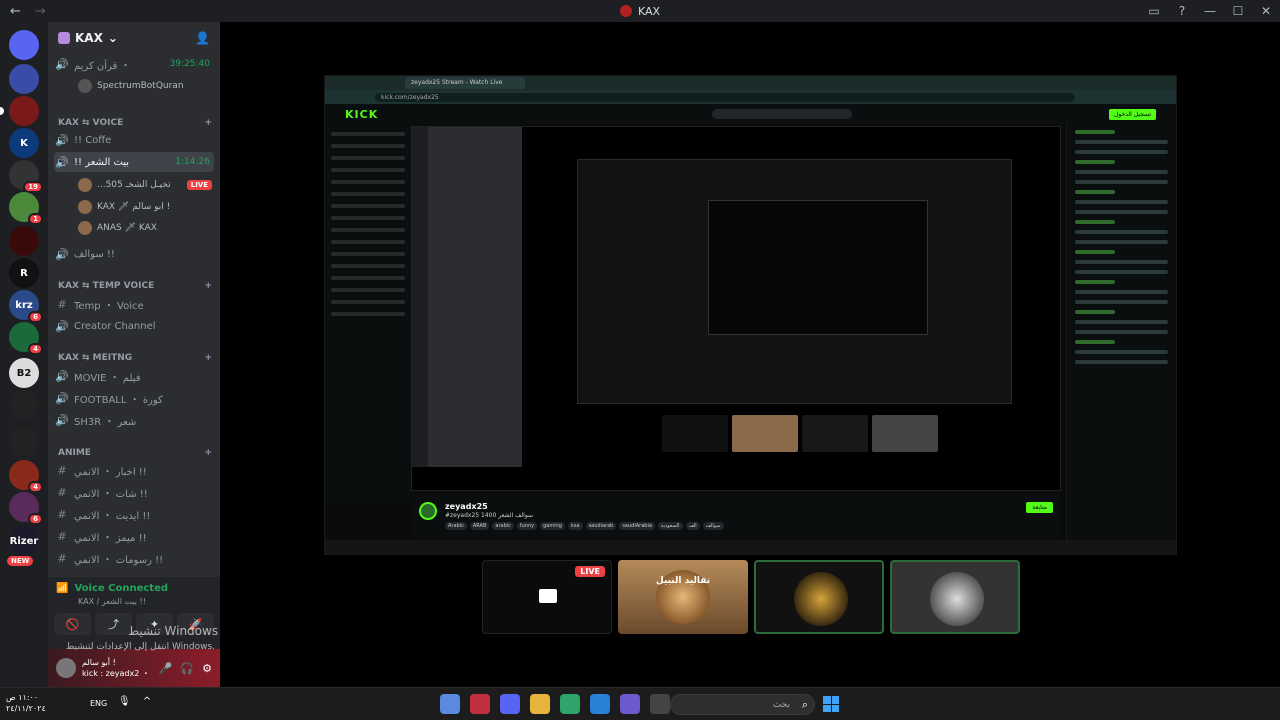 This screenshot has height=720, width=1280. Describe the element at coordinates (1238, 11) in the screenshot. I see `maximize-button: ☐` at that location.